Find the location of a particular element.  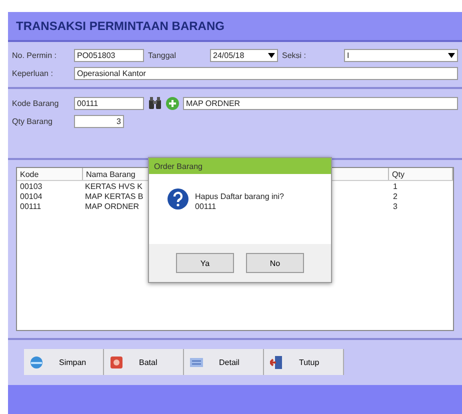

dropdown-field: 24/05/18 is located at coordinates (244, 55).